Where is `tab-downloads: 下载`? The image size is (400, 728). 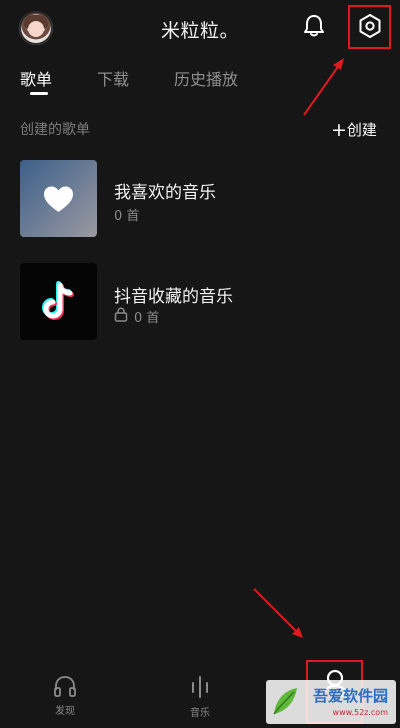 tab-downloads: 下载 is located at coordinates (113, 78).